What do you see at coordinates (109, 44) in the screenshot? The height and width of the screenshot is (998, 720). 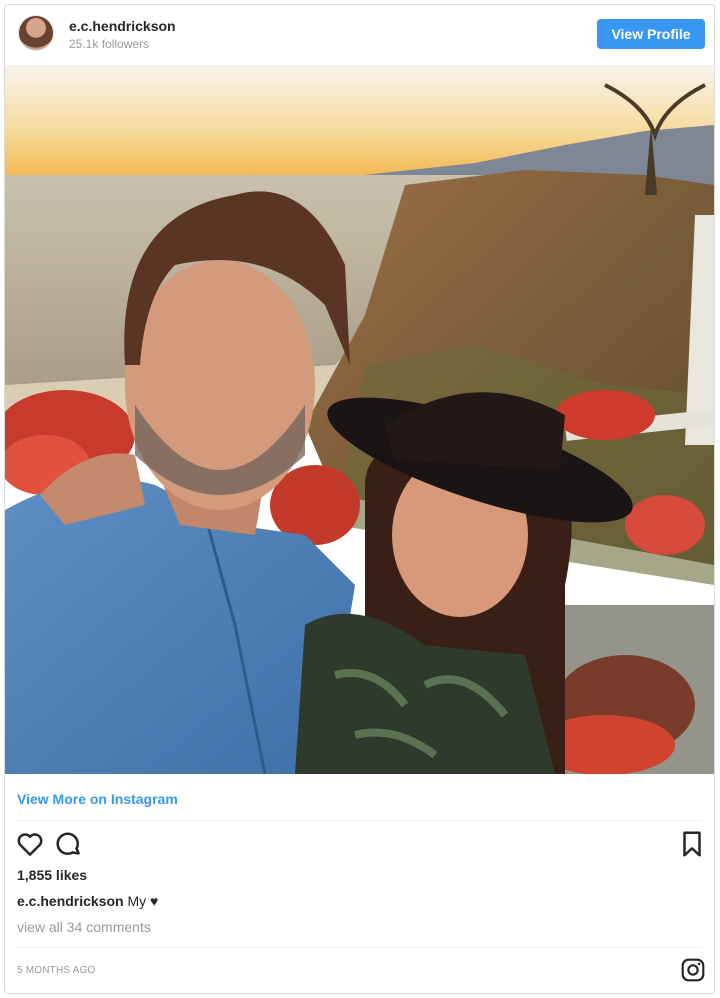 I see `follower-count: 25.1k followers` at bounding box center [109, 44].